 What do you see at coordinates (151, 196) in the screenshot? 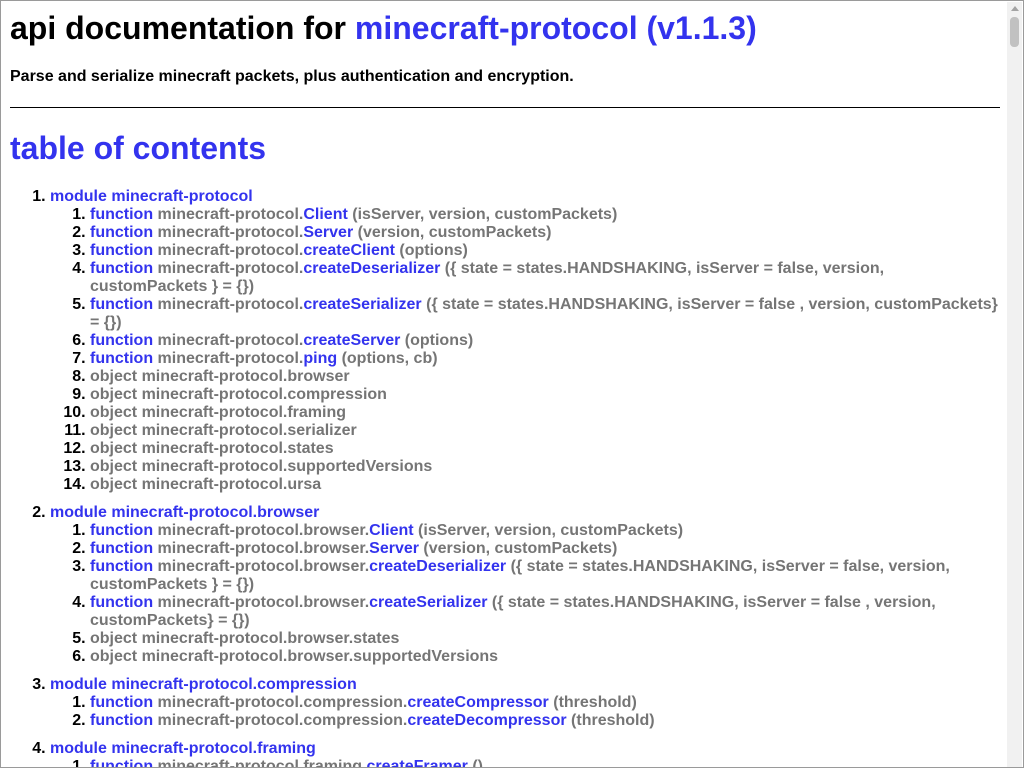
I see `module-link: module minecraft-protocol` at bounding box center [151, 196].